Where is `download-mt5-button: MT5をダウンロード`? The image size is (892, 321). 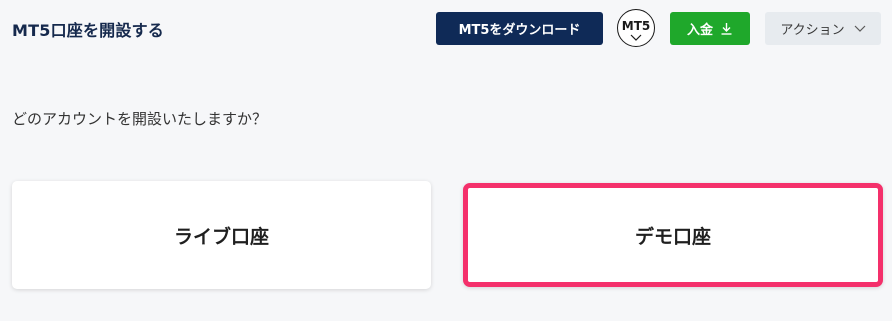 download-mt5-button: MT5をダウンロード is located at coordinates (519, 28).